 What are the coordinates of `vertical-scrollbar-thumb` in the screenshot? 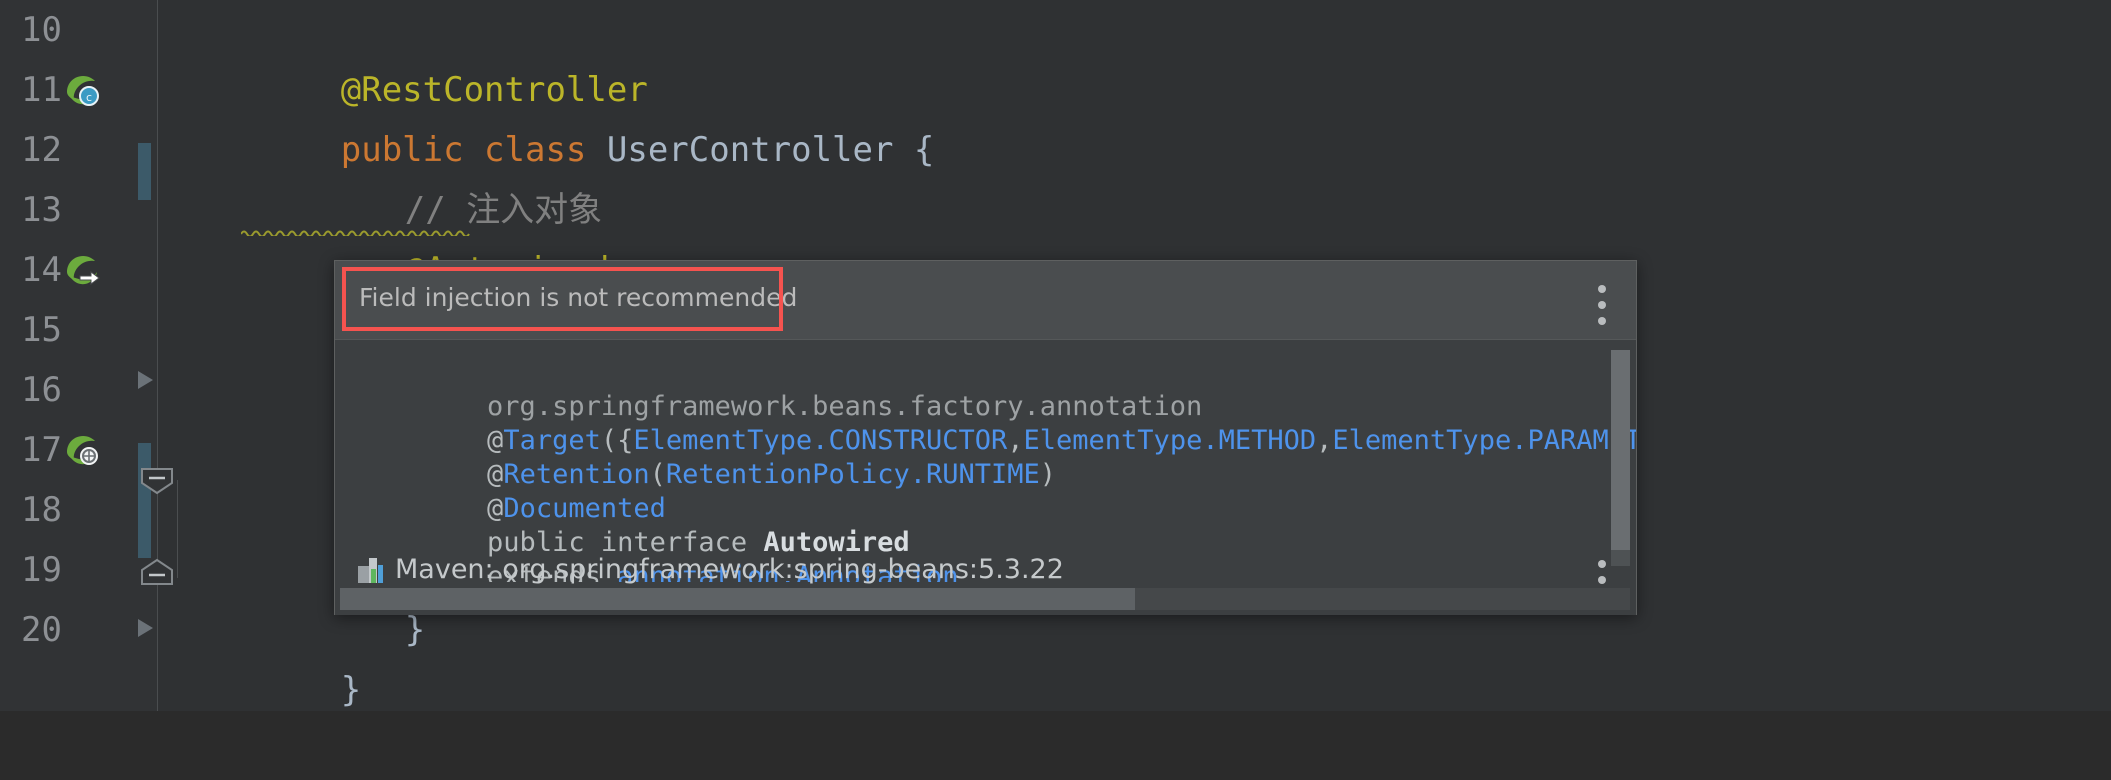 It's located at (1620, 450).